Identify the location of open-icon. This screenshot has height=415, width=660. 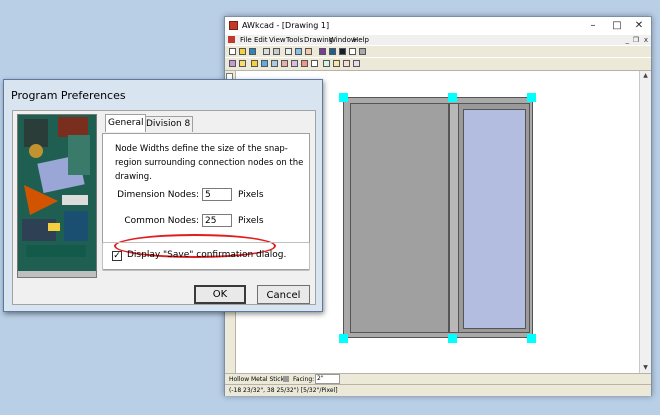
(242, 51).